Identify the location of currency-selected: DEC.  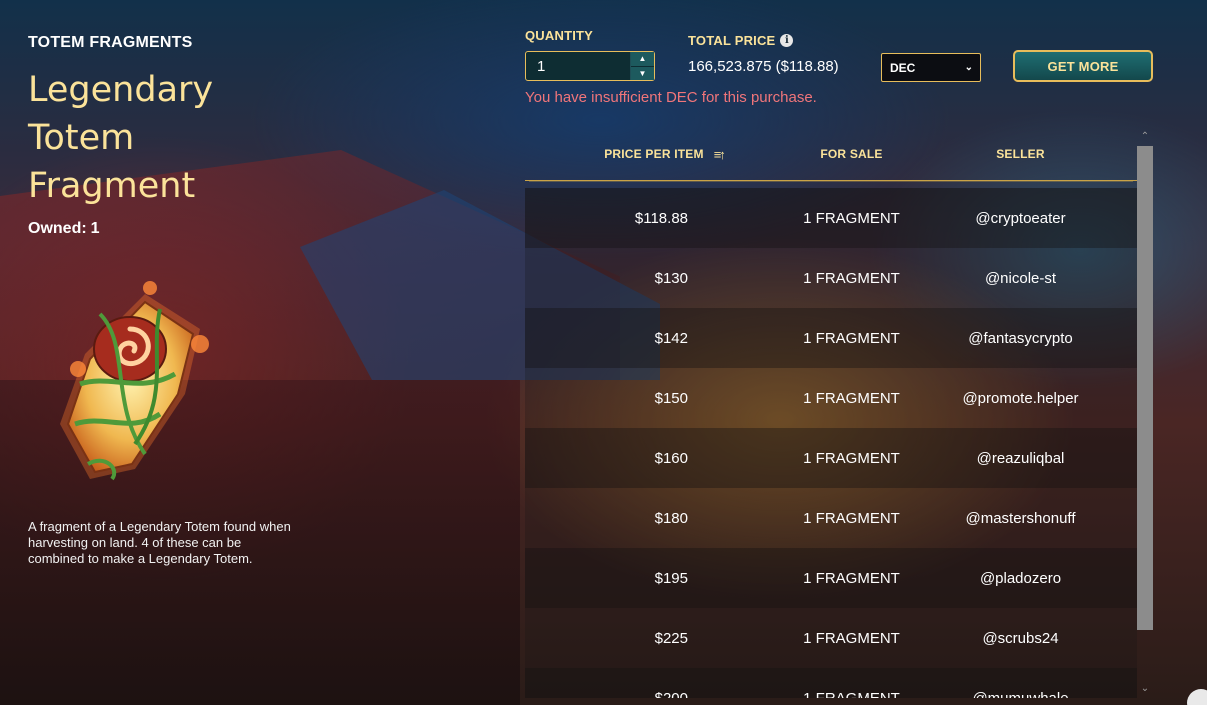
(903, 67).